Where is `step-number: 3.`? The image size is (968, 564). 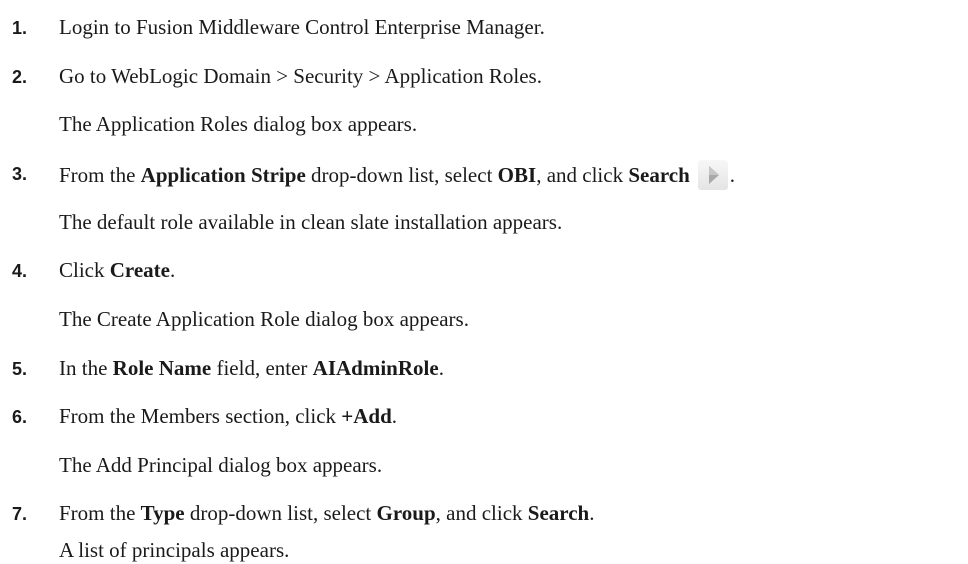
step-number: 3. is located at coordinates (20, 174).